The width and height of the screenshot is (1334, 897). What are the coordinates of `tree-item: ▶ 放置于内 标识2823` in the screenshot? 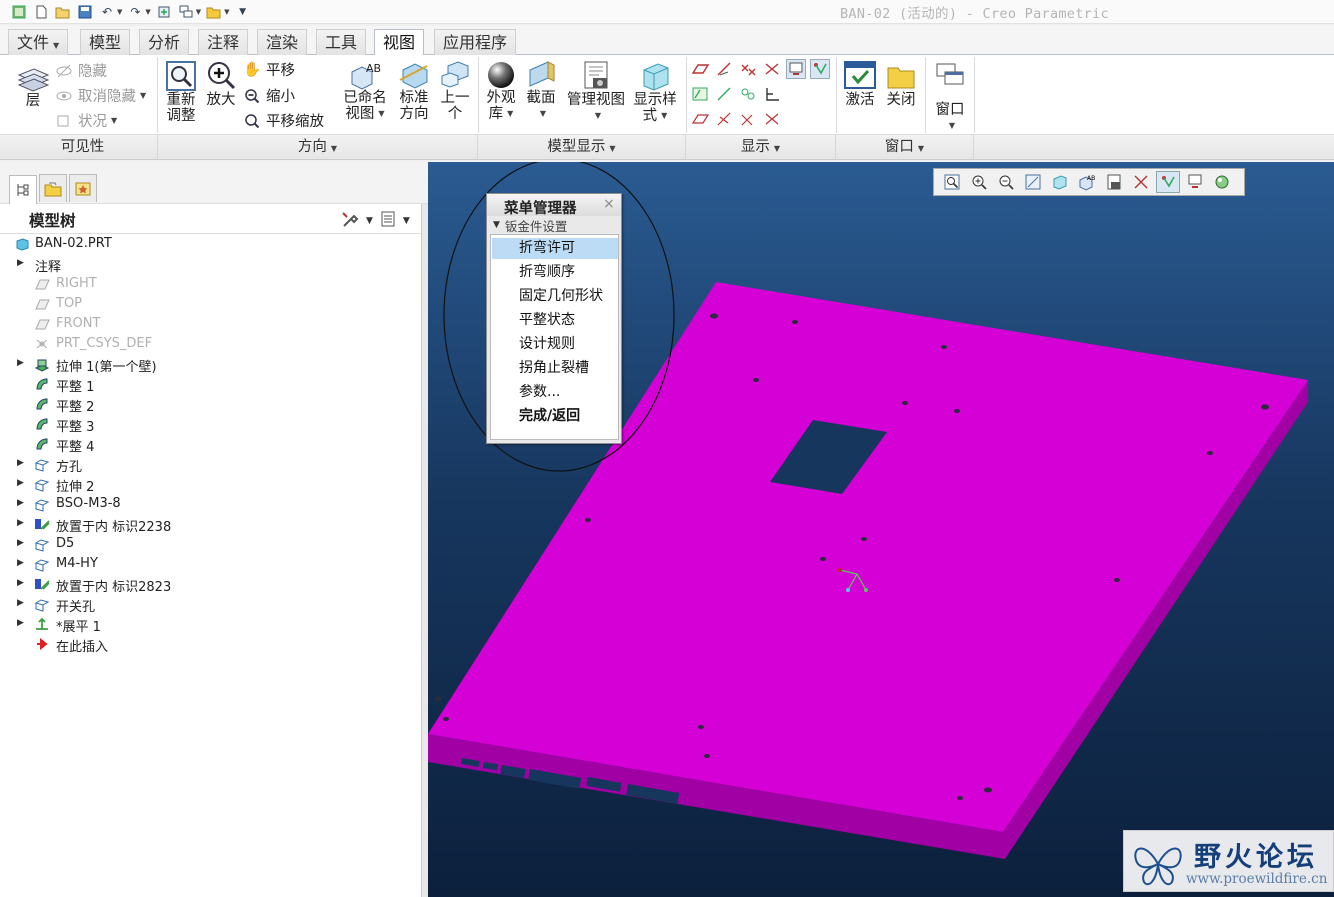 It's located at (211, 584).